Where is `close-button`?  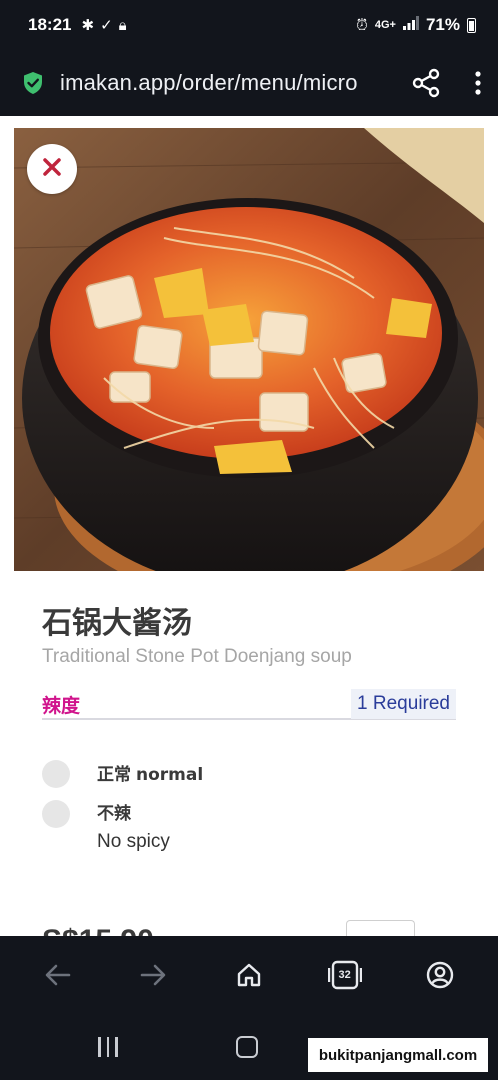
close-button is located at coordinates (52, 169).